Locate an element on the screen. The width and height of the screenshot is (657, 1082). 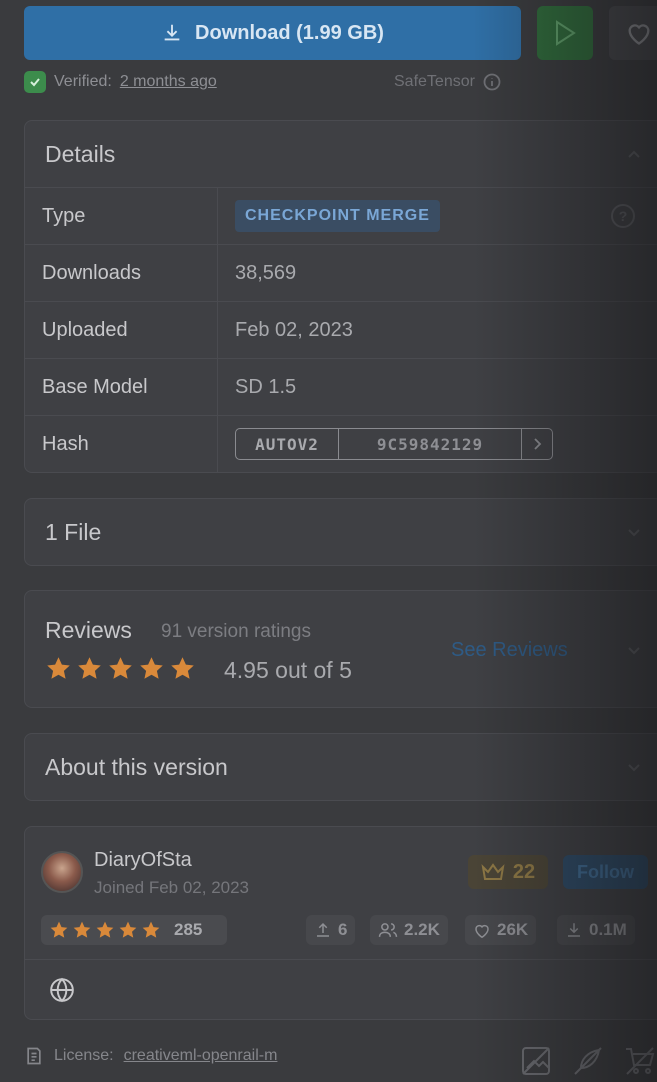
detail-value: Feb 02, 2023 is located at coordinates (437, 330).